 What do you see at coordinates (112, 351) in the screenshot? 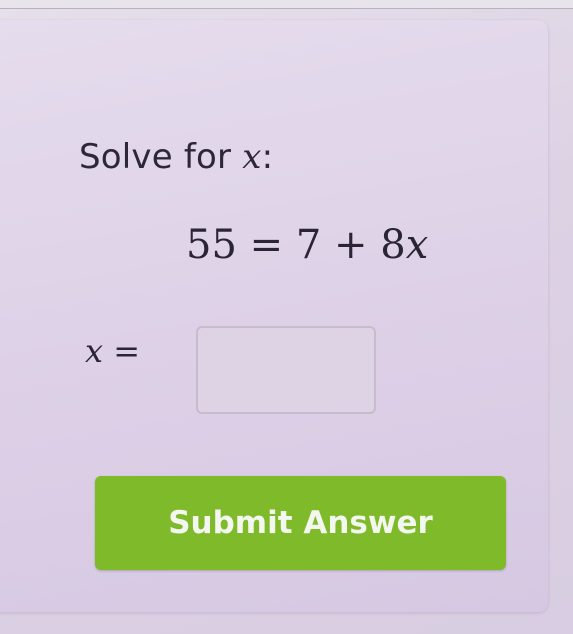
I see `answer-label: x =` at bounding box center [112, 351].